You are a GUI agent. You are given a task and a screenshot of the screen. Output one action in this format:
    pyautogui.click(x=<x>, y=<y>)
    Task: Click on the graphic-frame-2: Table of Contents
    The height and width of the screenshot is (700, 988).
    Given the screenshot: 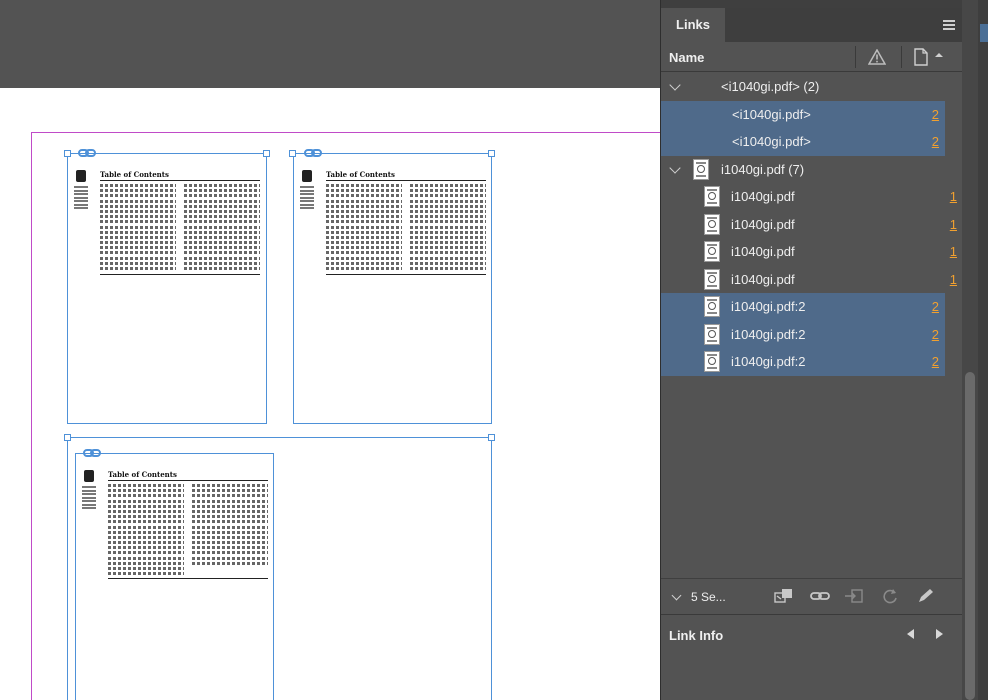 What is the action you would take?
    pyautogui.click(x=392, y=288)
    